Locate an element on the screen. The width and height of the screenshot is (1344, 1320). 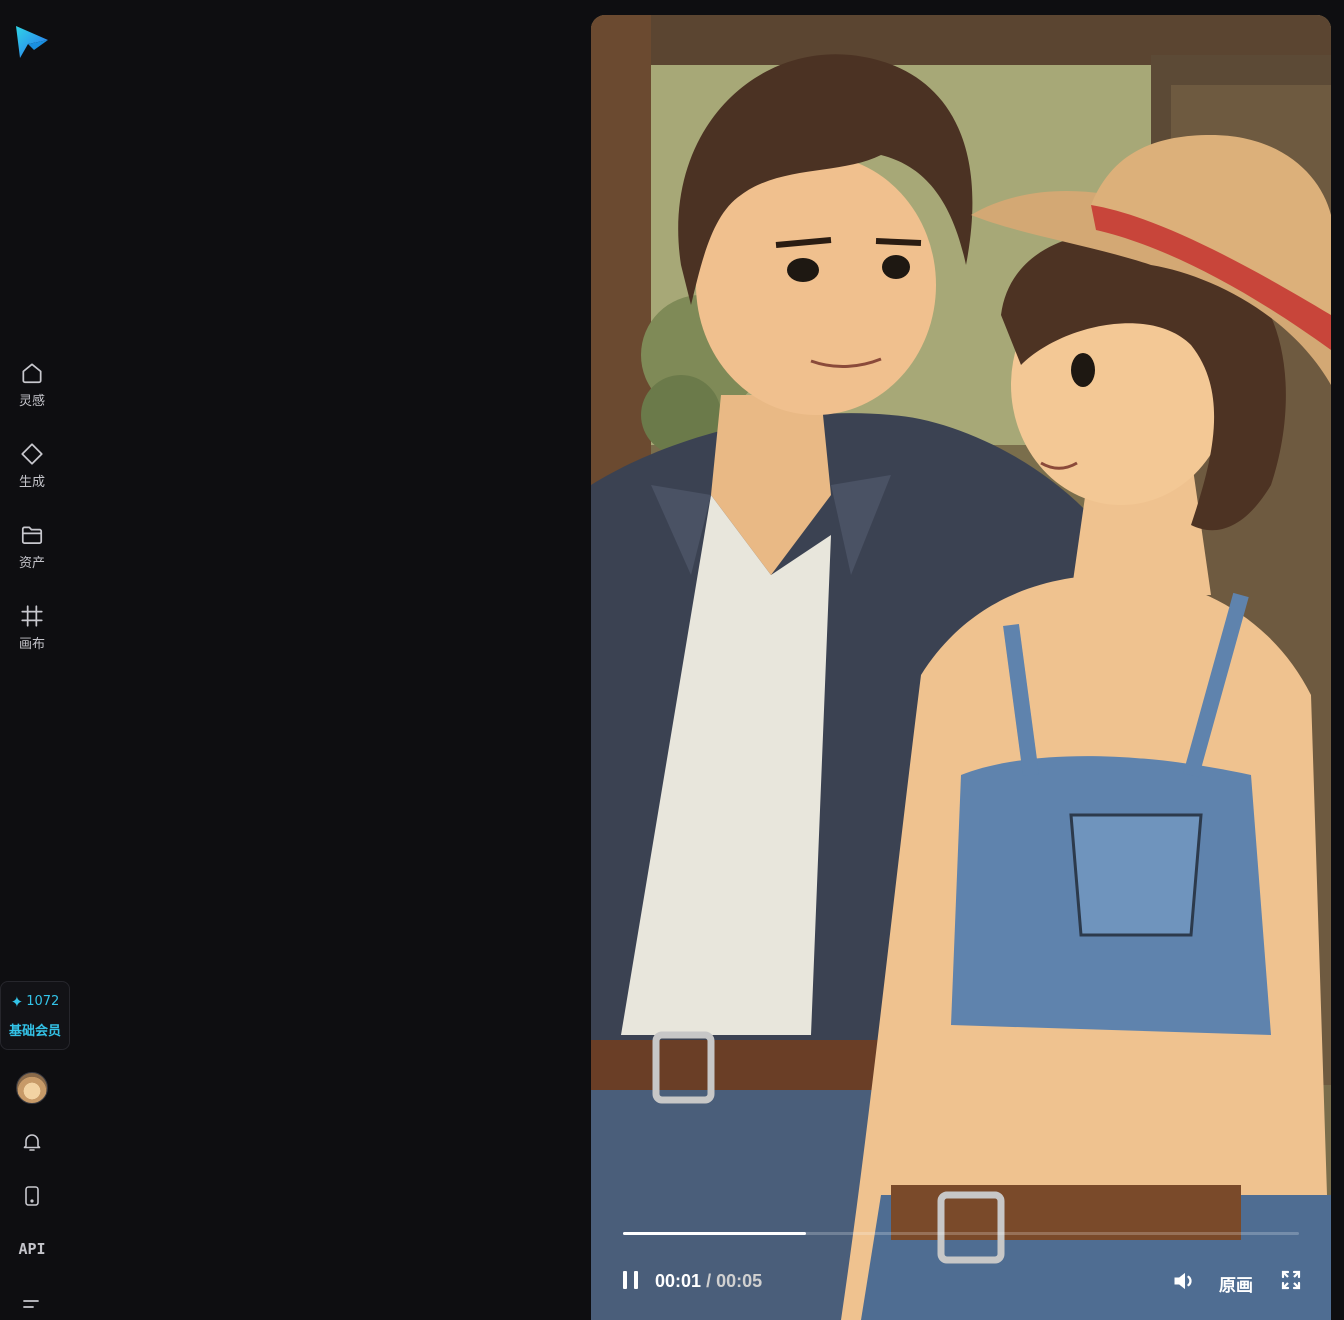
nav-canvas: 画布 is located at coordinates (32, 634).